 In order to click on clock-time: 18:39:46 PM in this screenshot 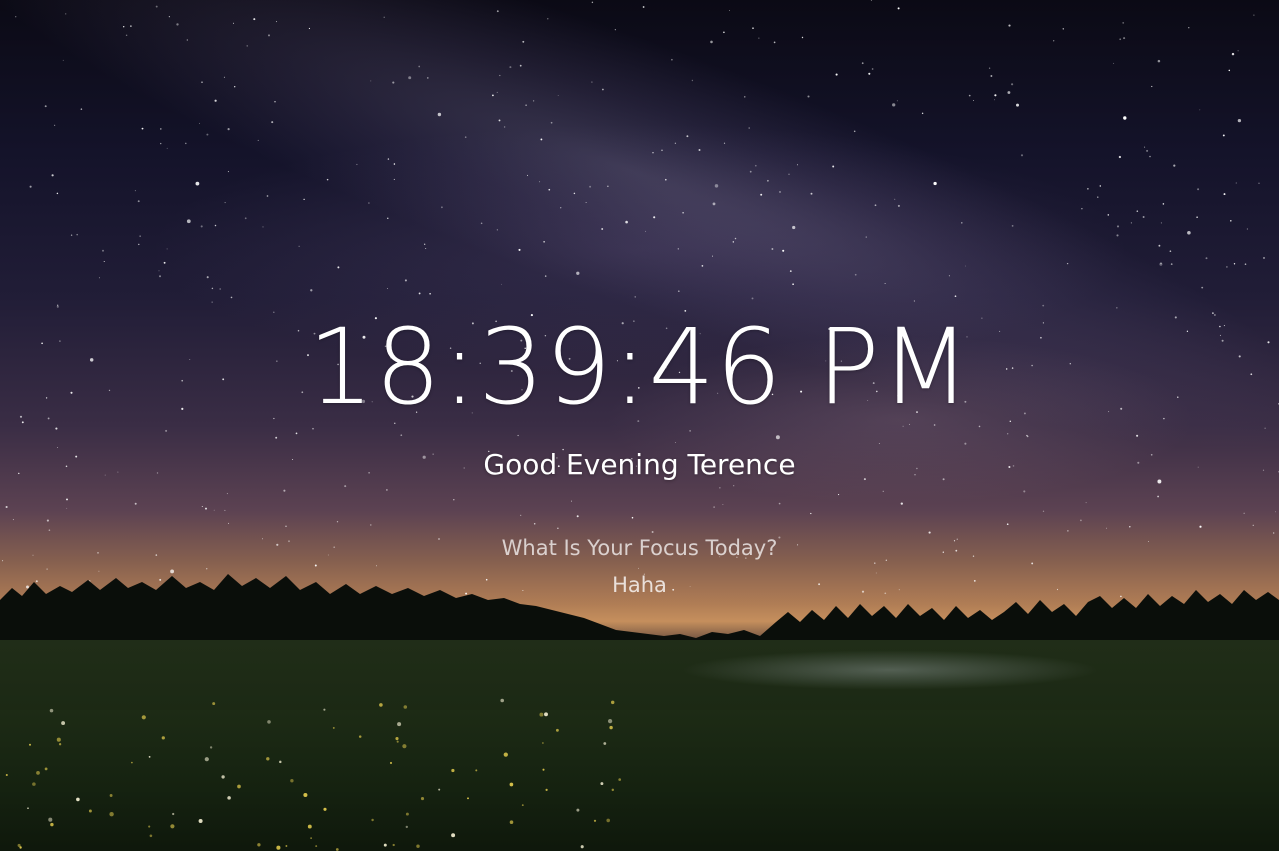, I will do `click(639, 367)`.